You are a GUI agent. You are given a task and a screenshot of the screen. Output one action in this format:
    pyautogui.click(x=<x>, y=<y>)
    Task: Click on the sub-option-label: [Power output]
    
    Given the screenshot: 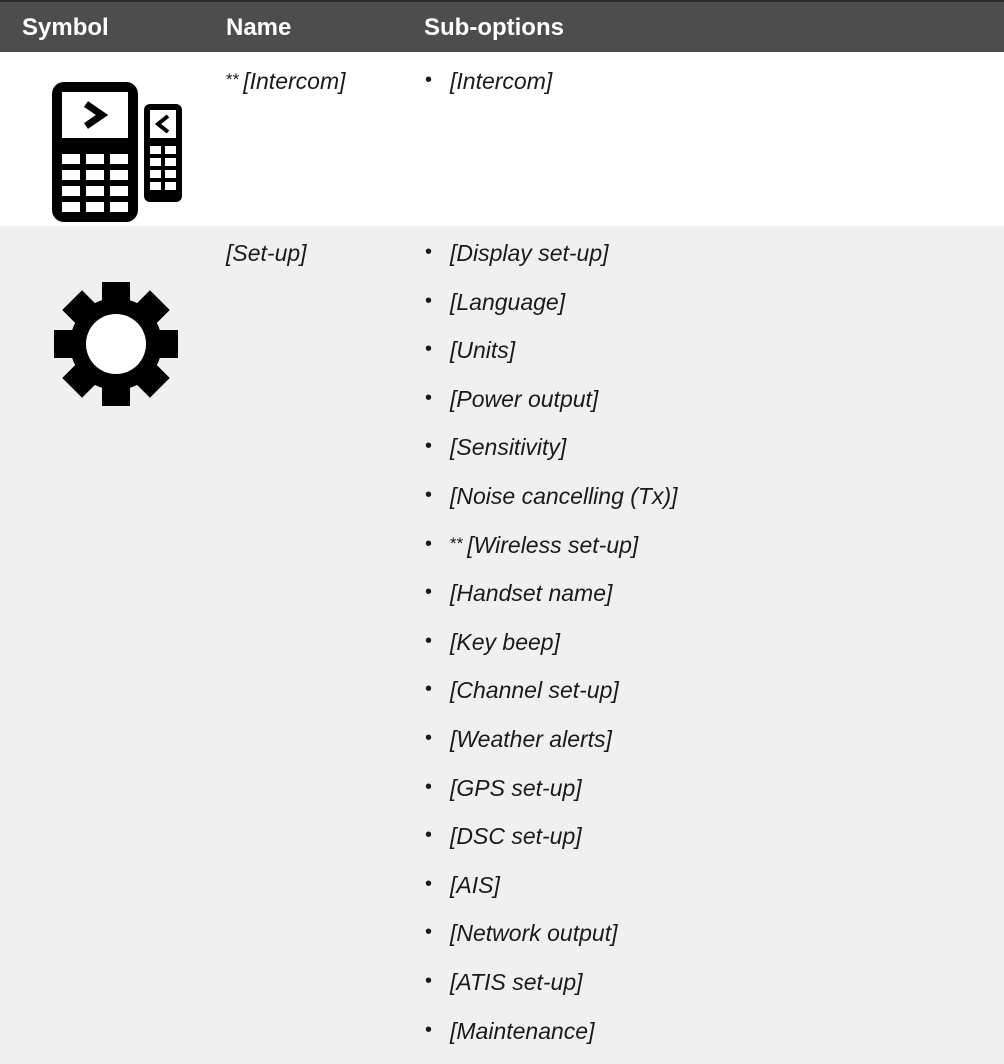 What is the action you would take?
    pyautogui.click(x=524, y=399)
    